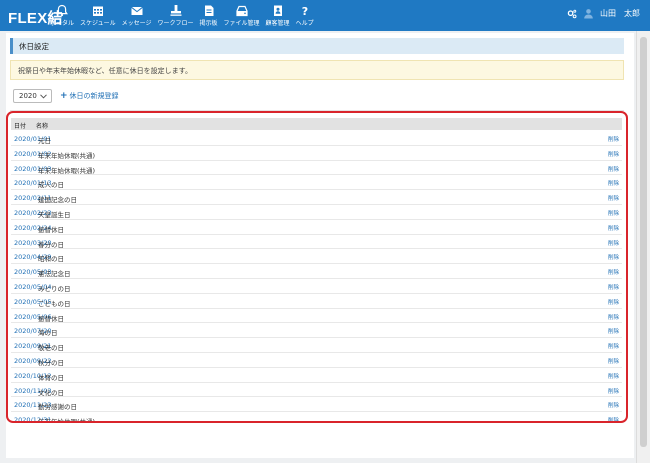  Describe the element at coordinates (241, 23) in the screenshot. I see `nav-label: ファイル管理` at that location.